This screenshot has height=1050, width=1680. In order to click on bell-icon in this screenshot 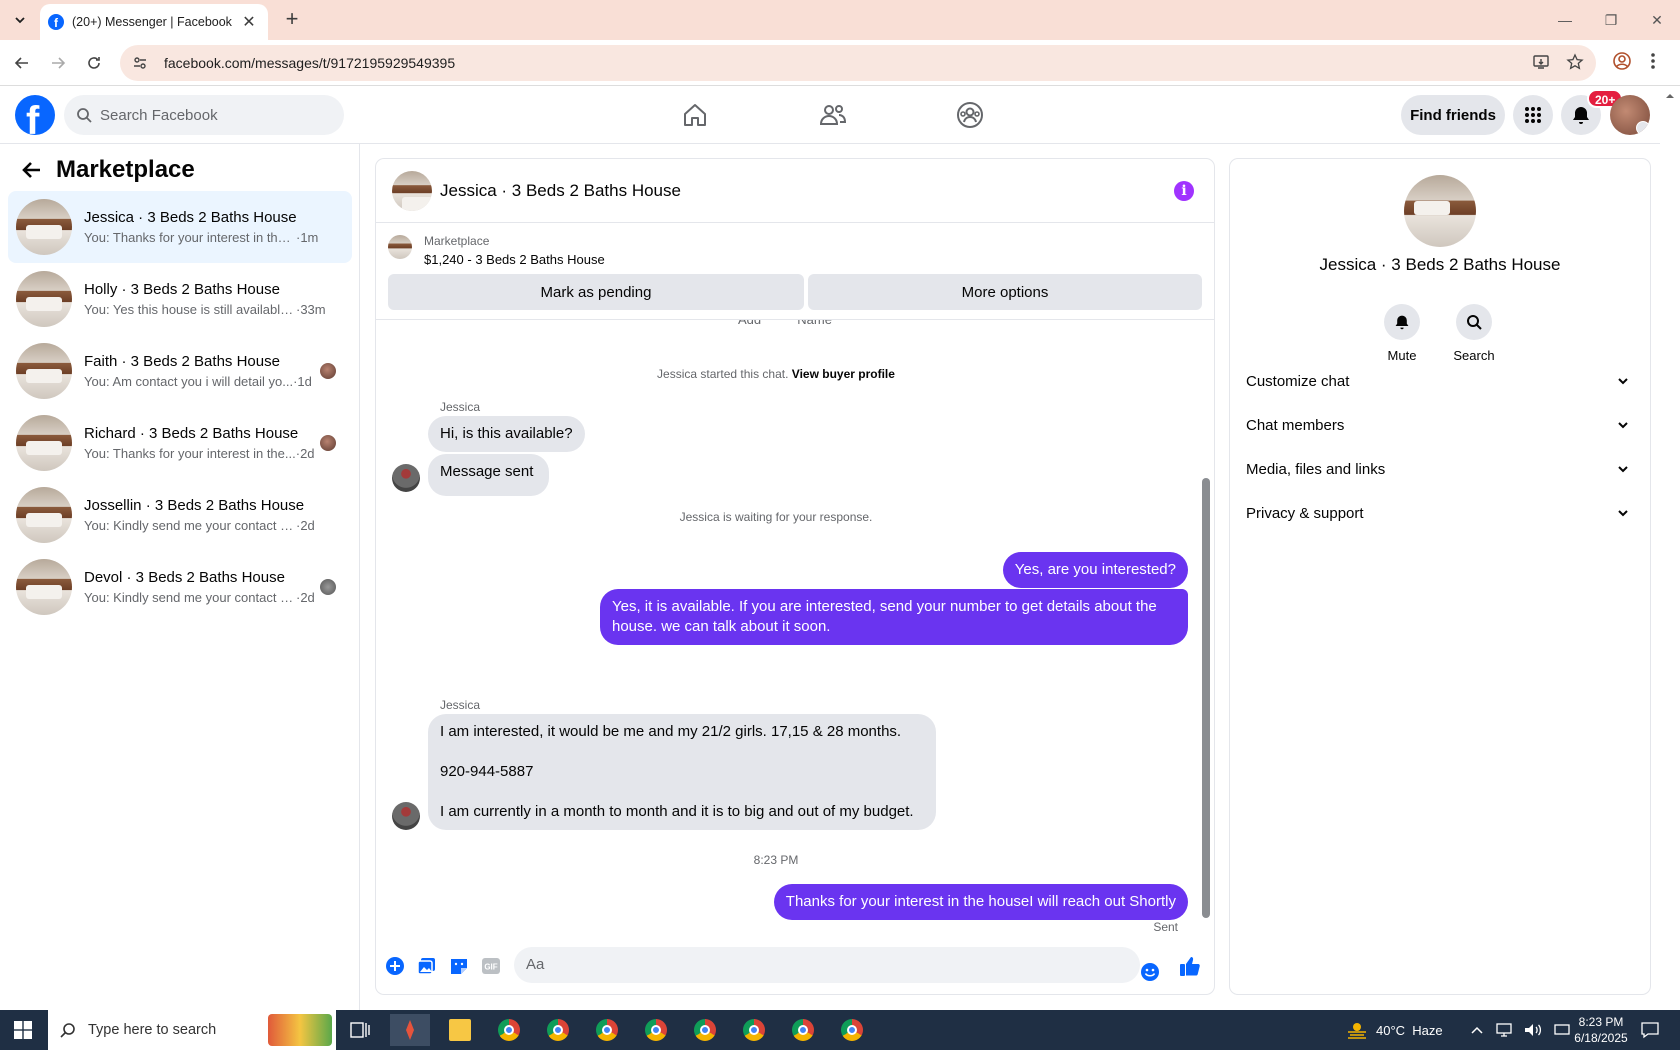, I will do `click(1402, 322)`.